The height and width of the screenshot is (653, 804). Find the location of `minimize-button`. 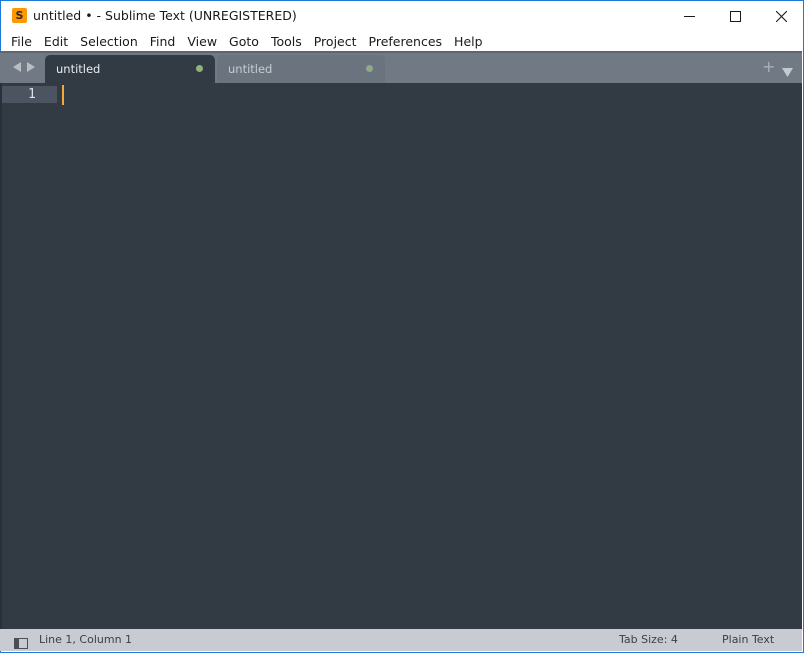

minimize-button is located at coordinates (689, 16).